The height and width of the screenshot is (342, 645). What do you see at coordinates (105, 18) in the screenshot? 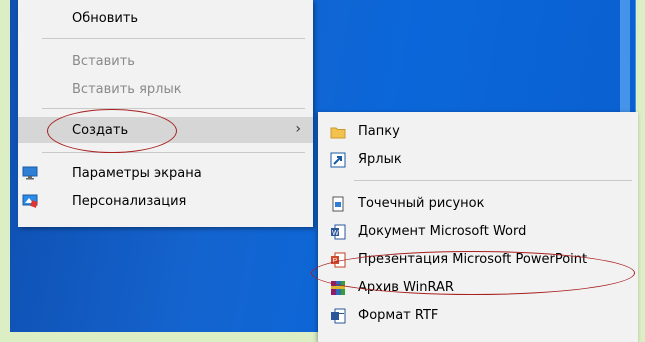
I see `menu-item-label: Обновить` at bounding box center [105, 18].